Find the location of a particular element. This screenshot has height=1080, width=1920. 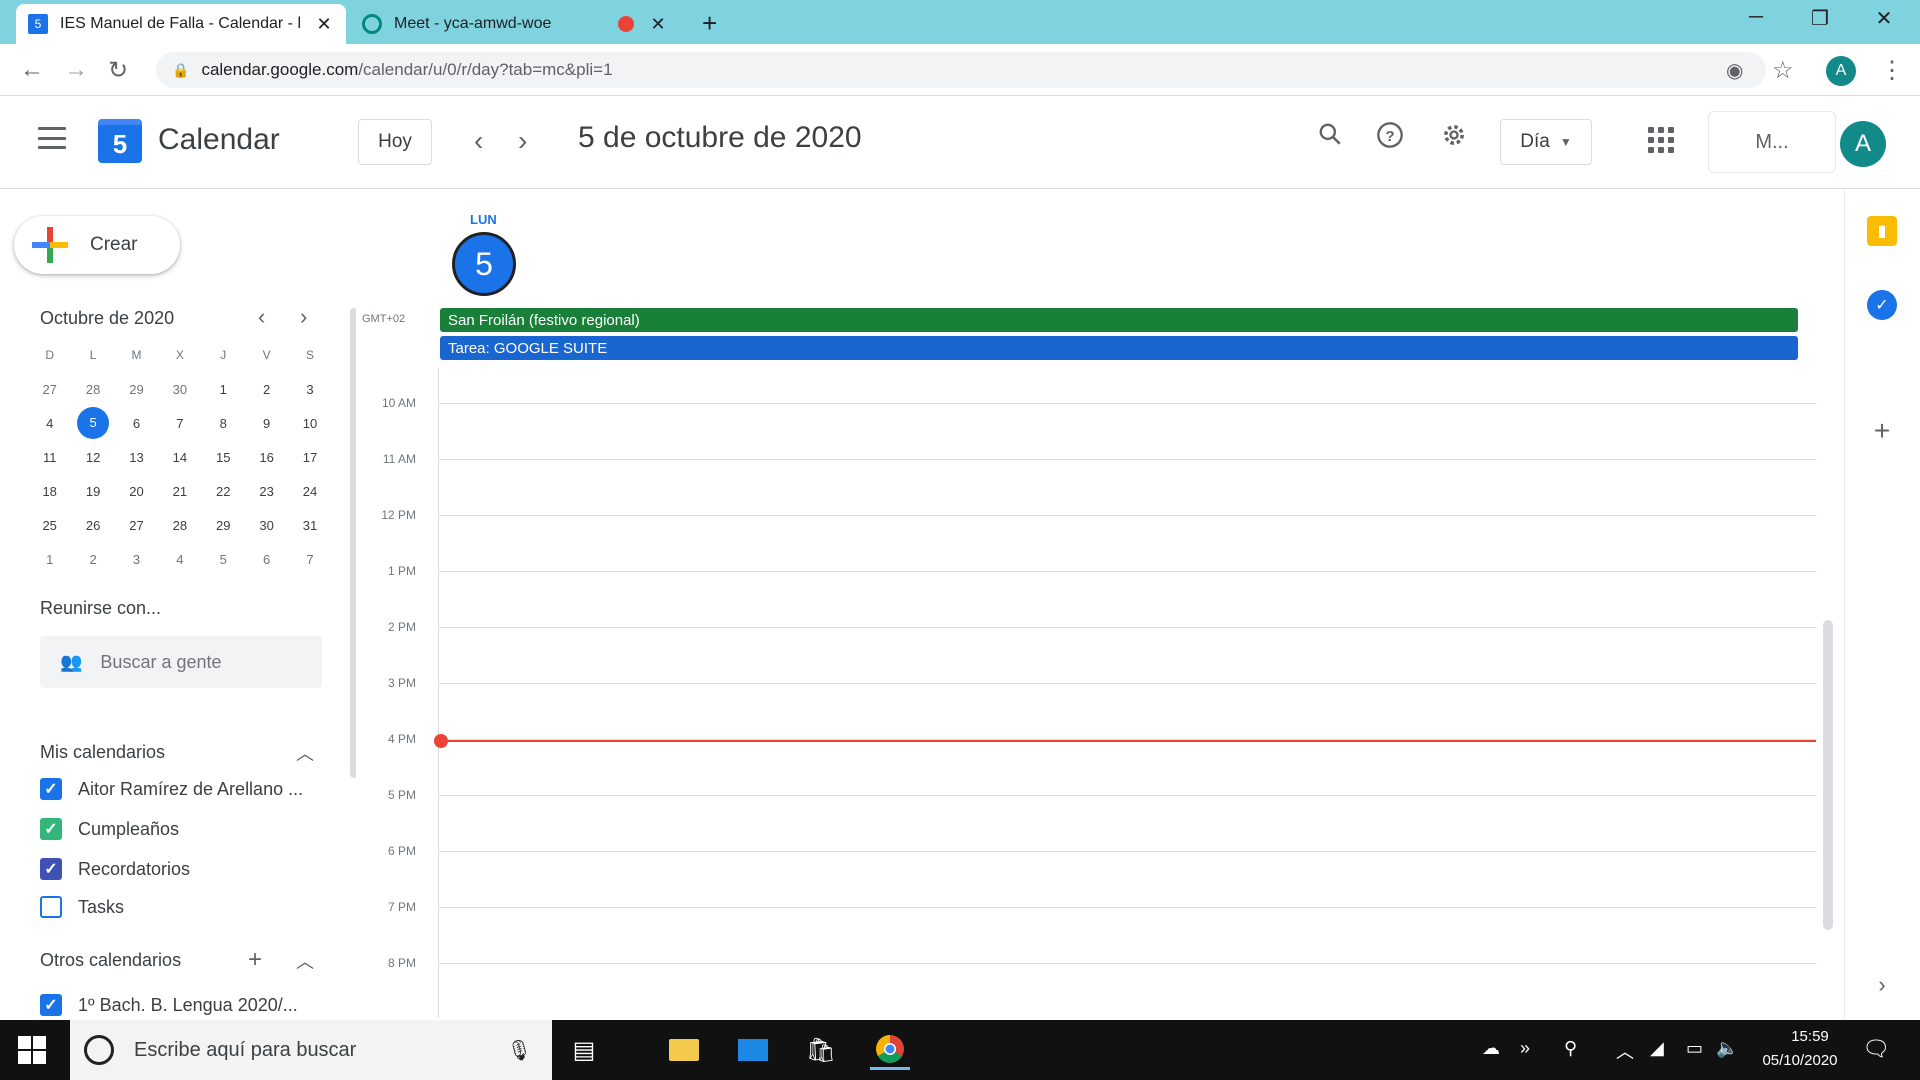

mini-day: 10 is located at coordinates (309, 423).